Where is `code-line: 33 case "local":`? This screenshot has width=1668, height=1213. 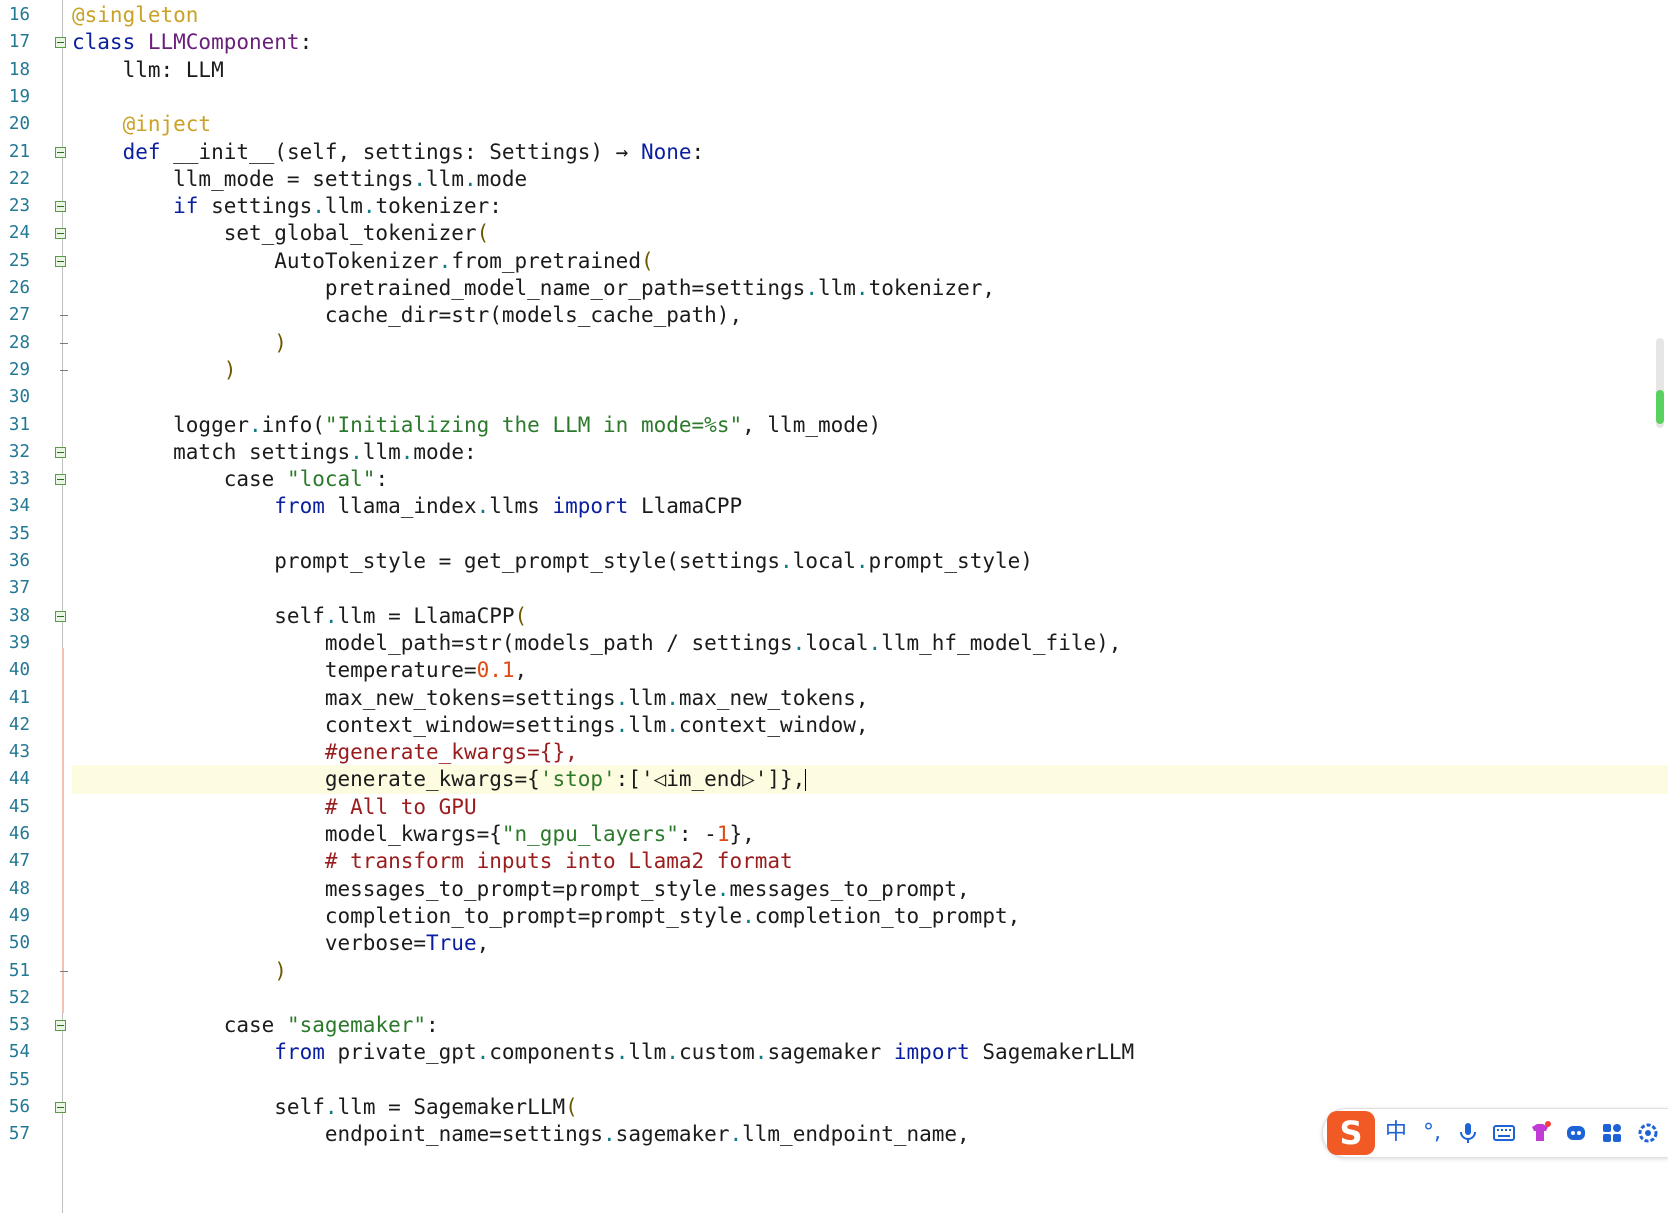
code-line: 33 case "local": is located at coordinates (834, 479).